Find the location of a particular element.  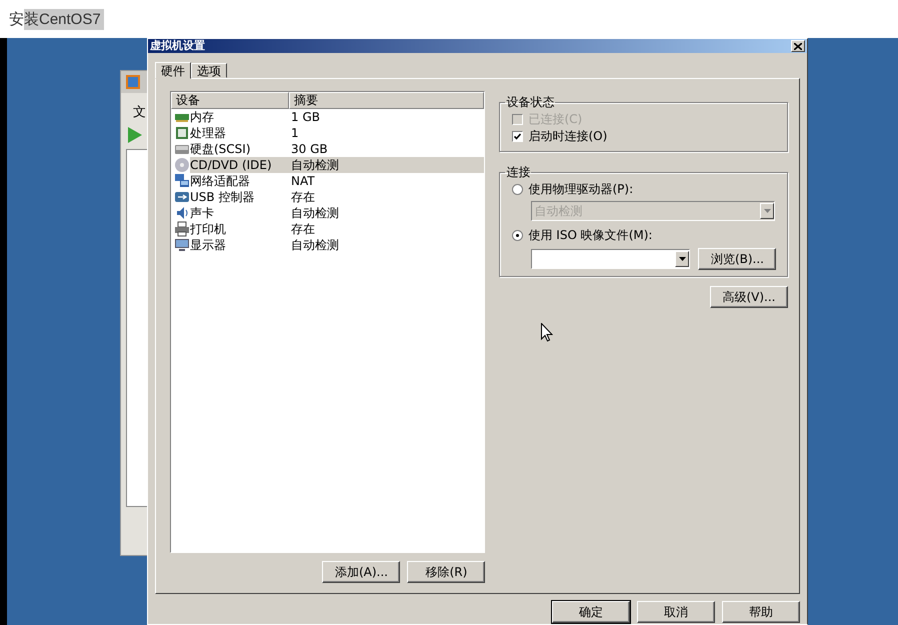

app-icon is located at coordinates (133, 82).